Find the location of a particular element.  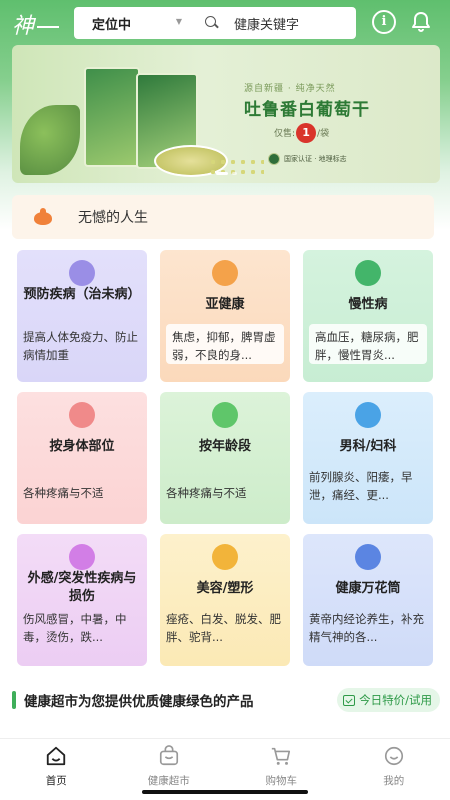

carousel-dot is located at coordinates (234, 173).